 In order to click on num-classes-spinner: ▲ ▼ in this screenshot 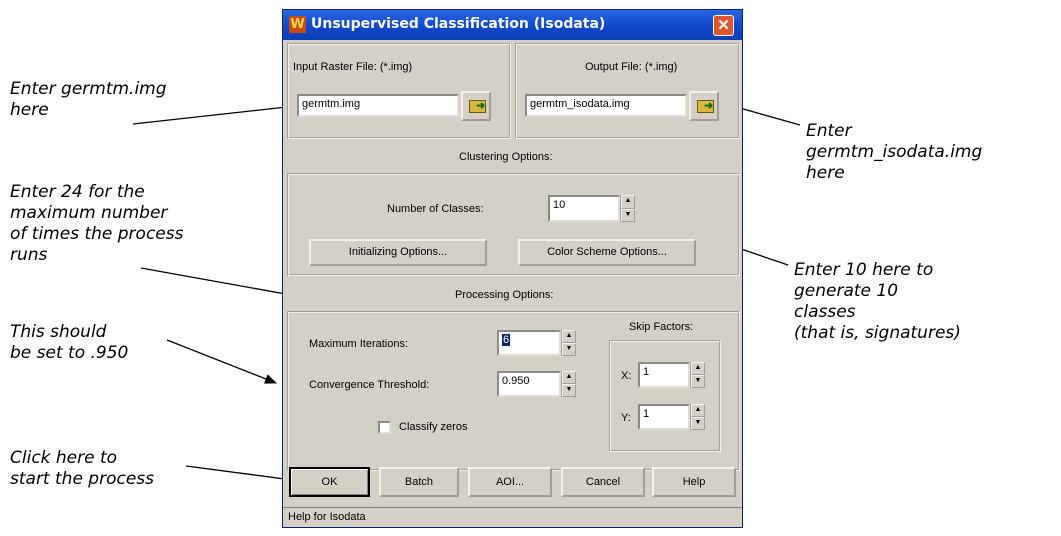, I will do `click(627, 208)`.